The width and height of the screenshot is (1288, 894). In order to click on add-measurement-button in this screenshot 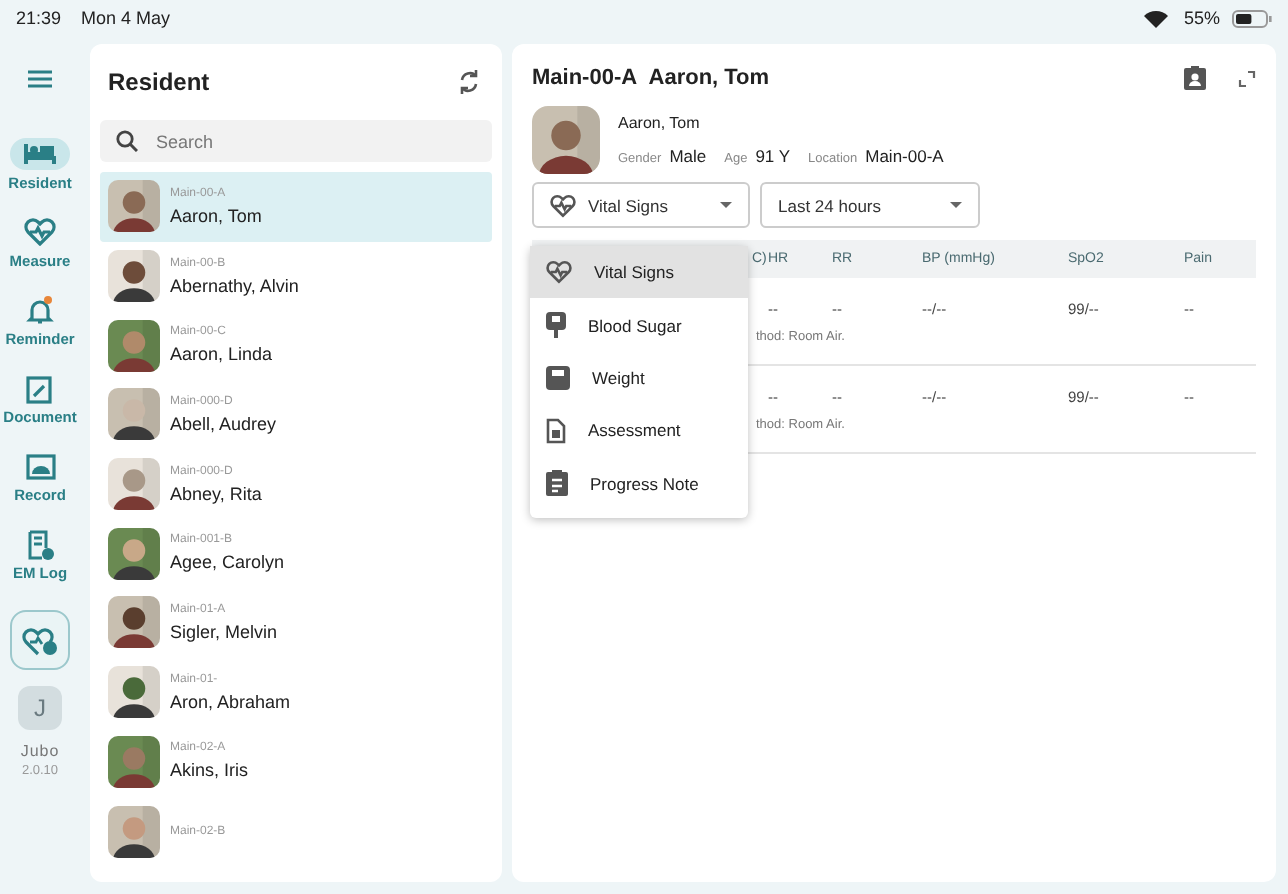, I will do `click(40, 640)`.